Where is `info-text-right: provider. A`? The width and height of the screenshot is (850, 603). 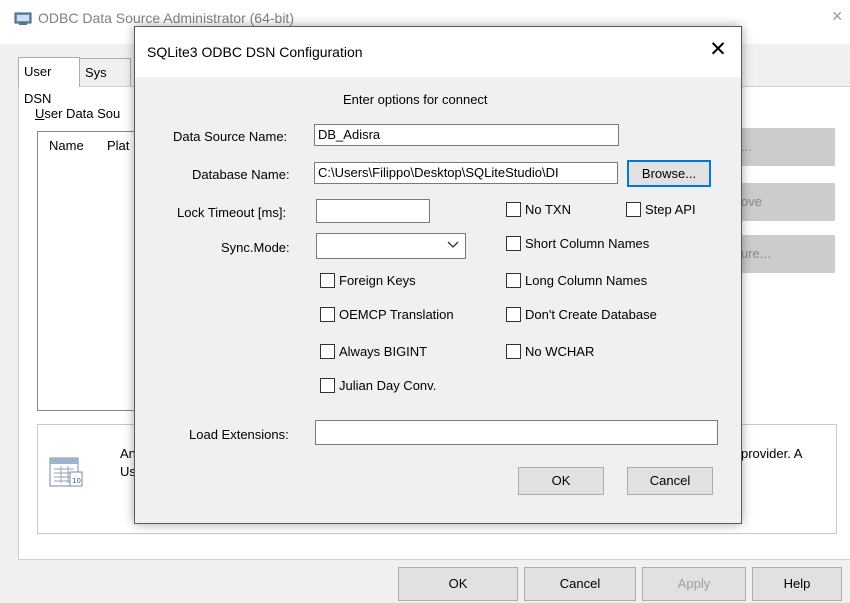
info-text-right: provider. A is located at coordinates (772, 453).